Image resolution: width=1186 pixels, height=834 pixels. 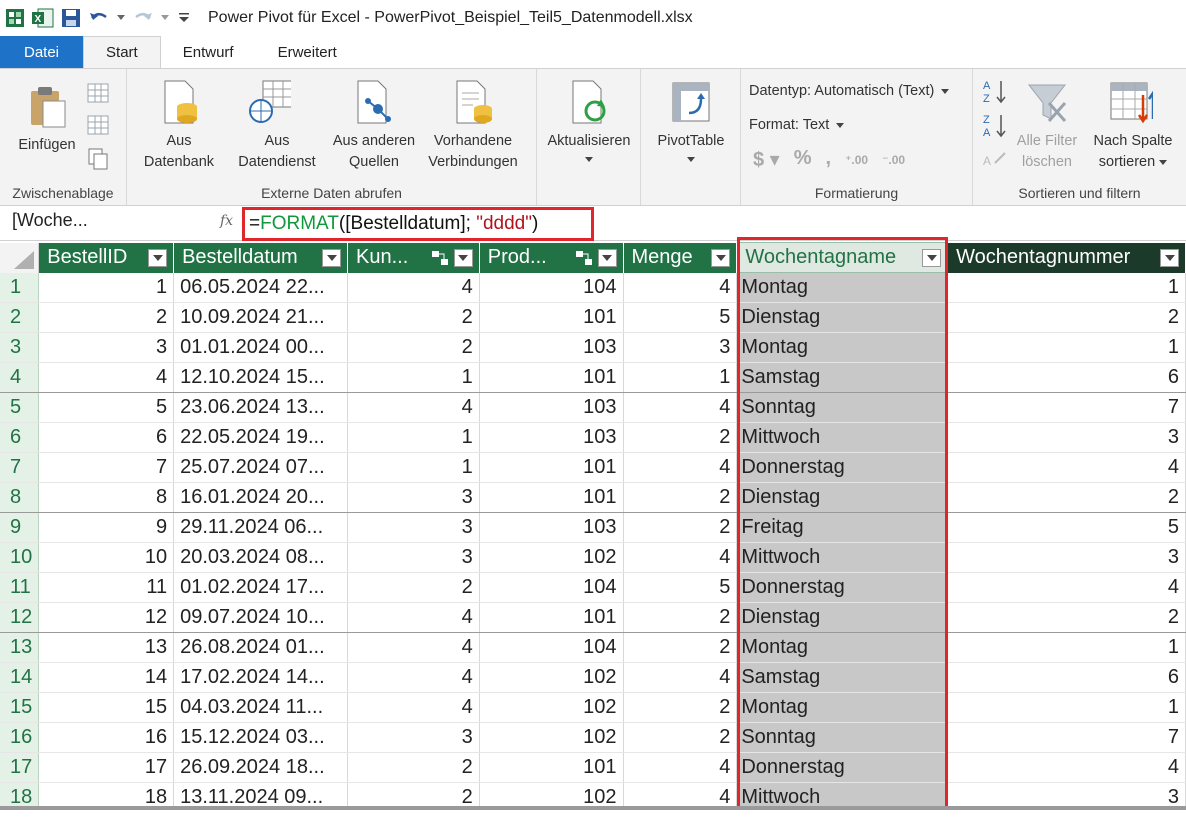 I want to click on cell-wochentagnummer: 7, so click(x=1066, y=407).